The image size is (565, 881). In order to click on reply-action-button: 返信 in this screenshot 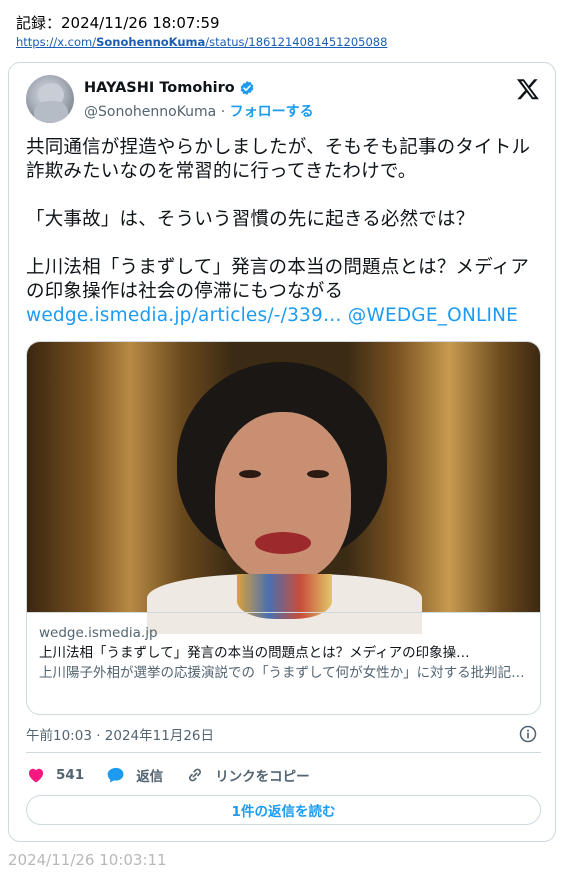, I will do `click(134, 775)`.